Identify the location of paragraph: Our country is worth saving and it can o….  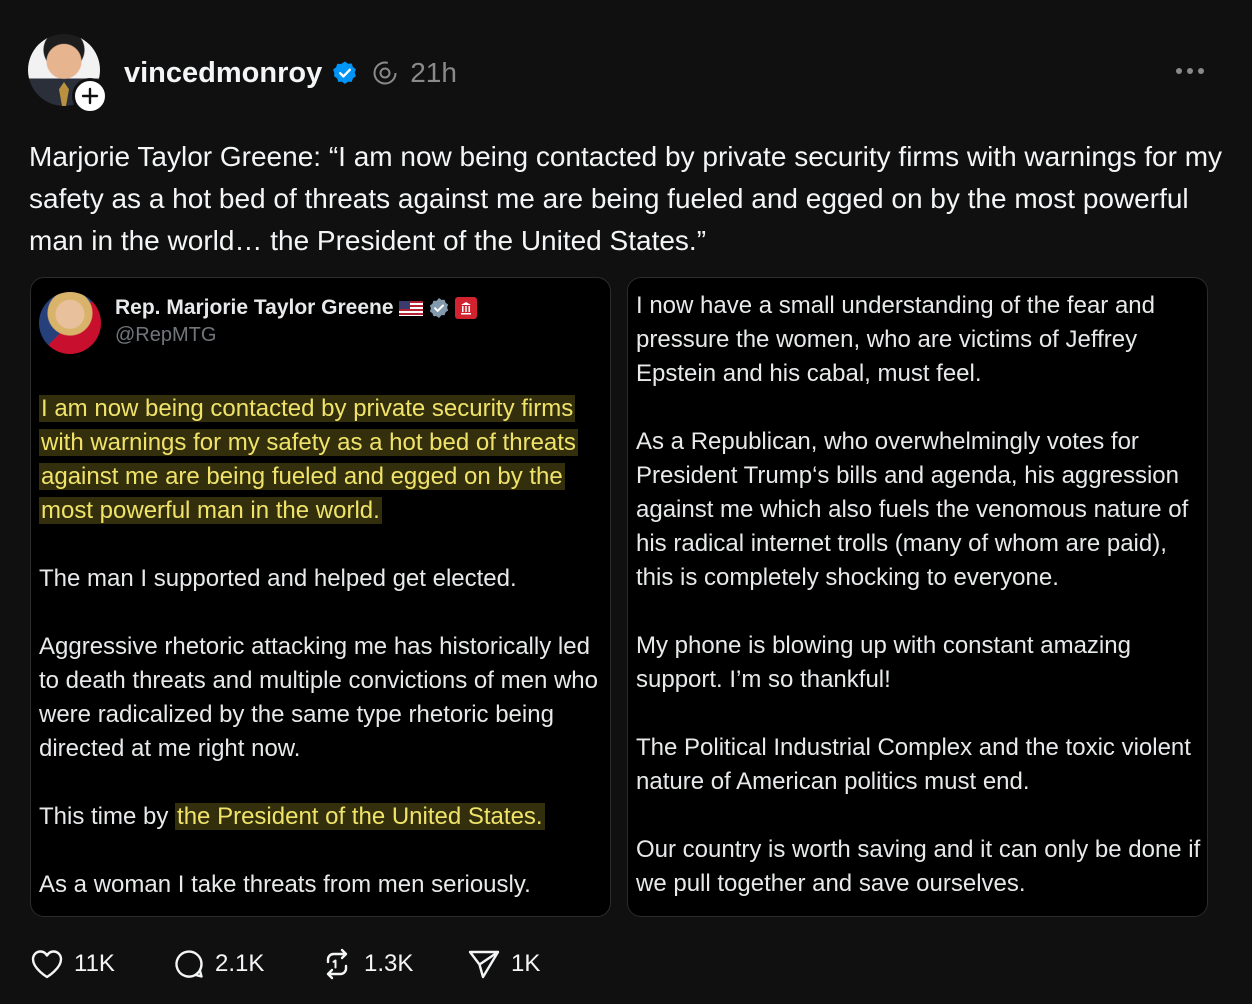
(918, 866).